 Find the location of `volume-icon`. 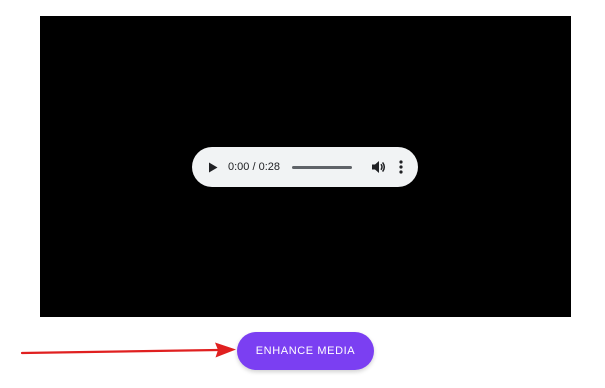

volume-icon is located at coordinates (378, 167).